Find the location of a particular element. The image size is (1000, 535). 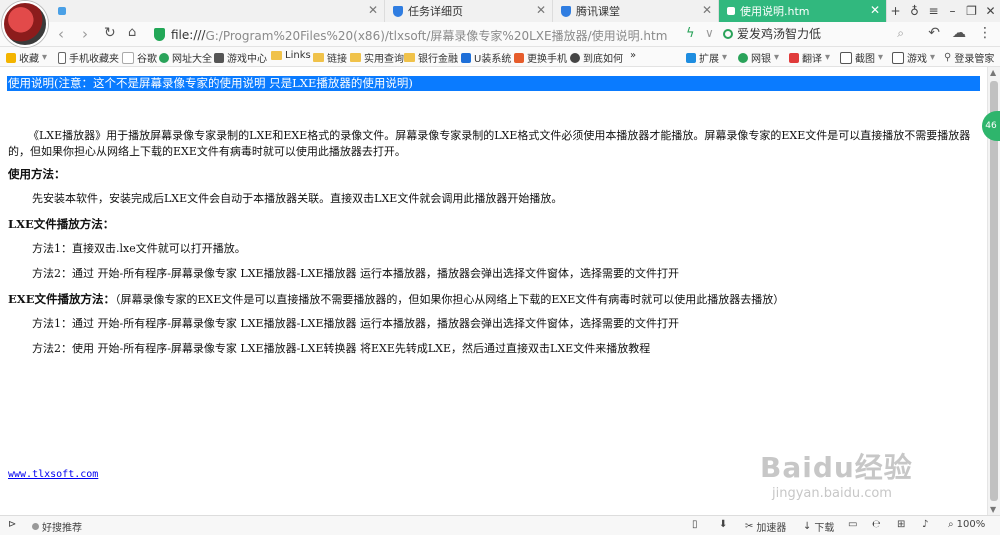

noimage-icon: ⊞ is located at coordinates (901, 524).